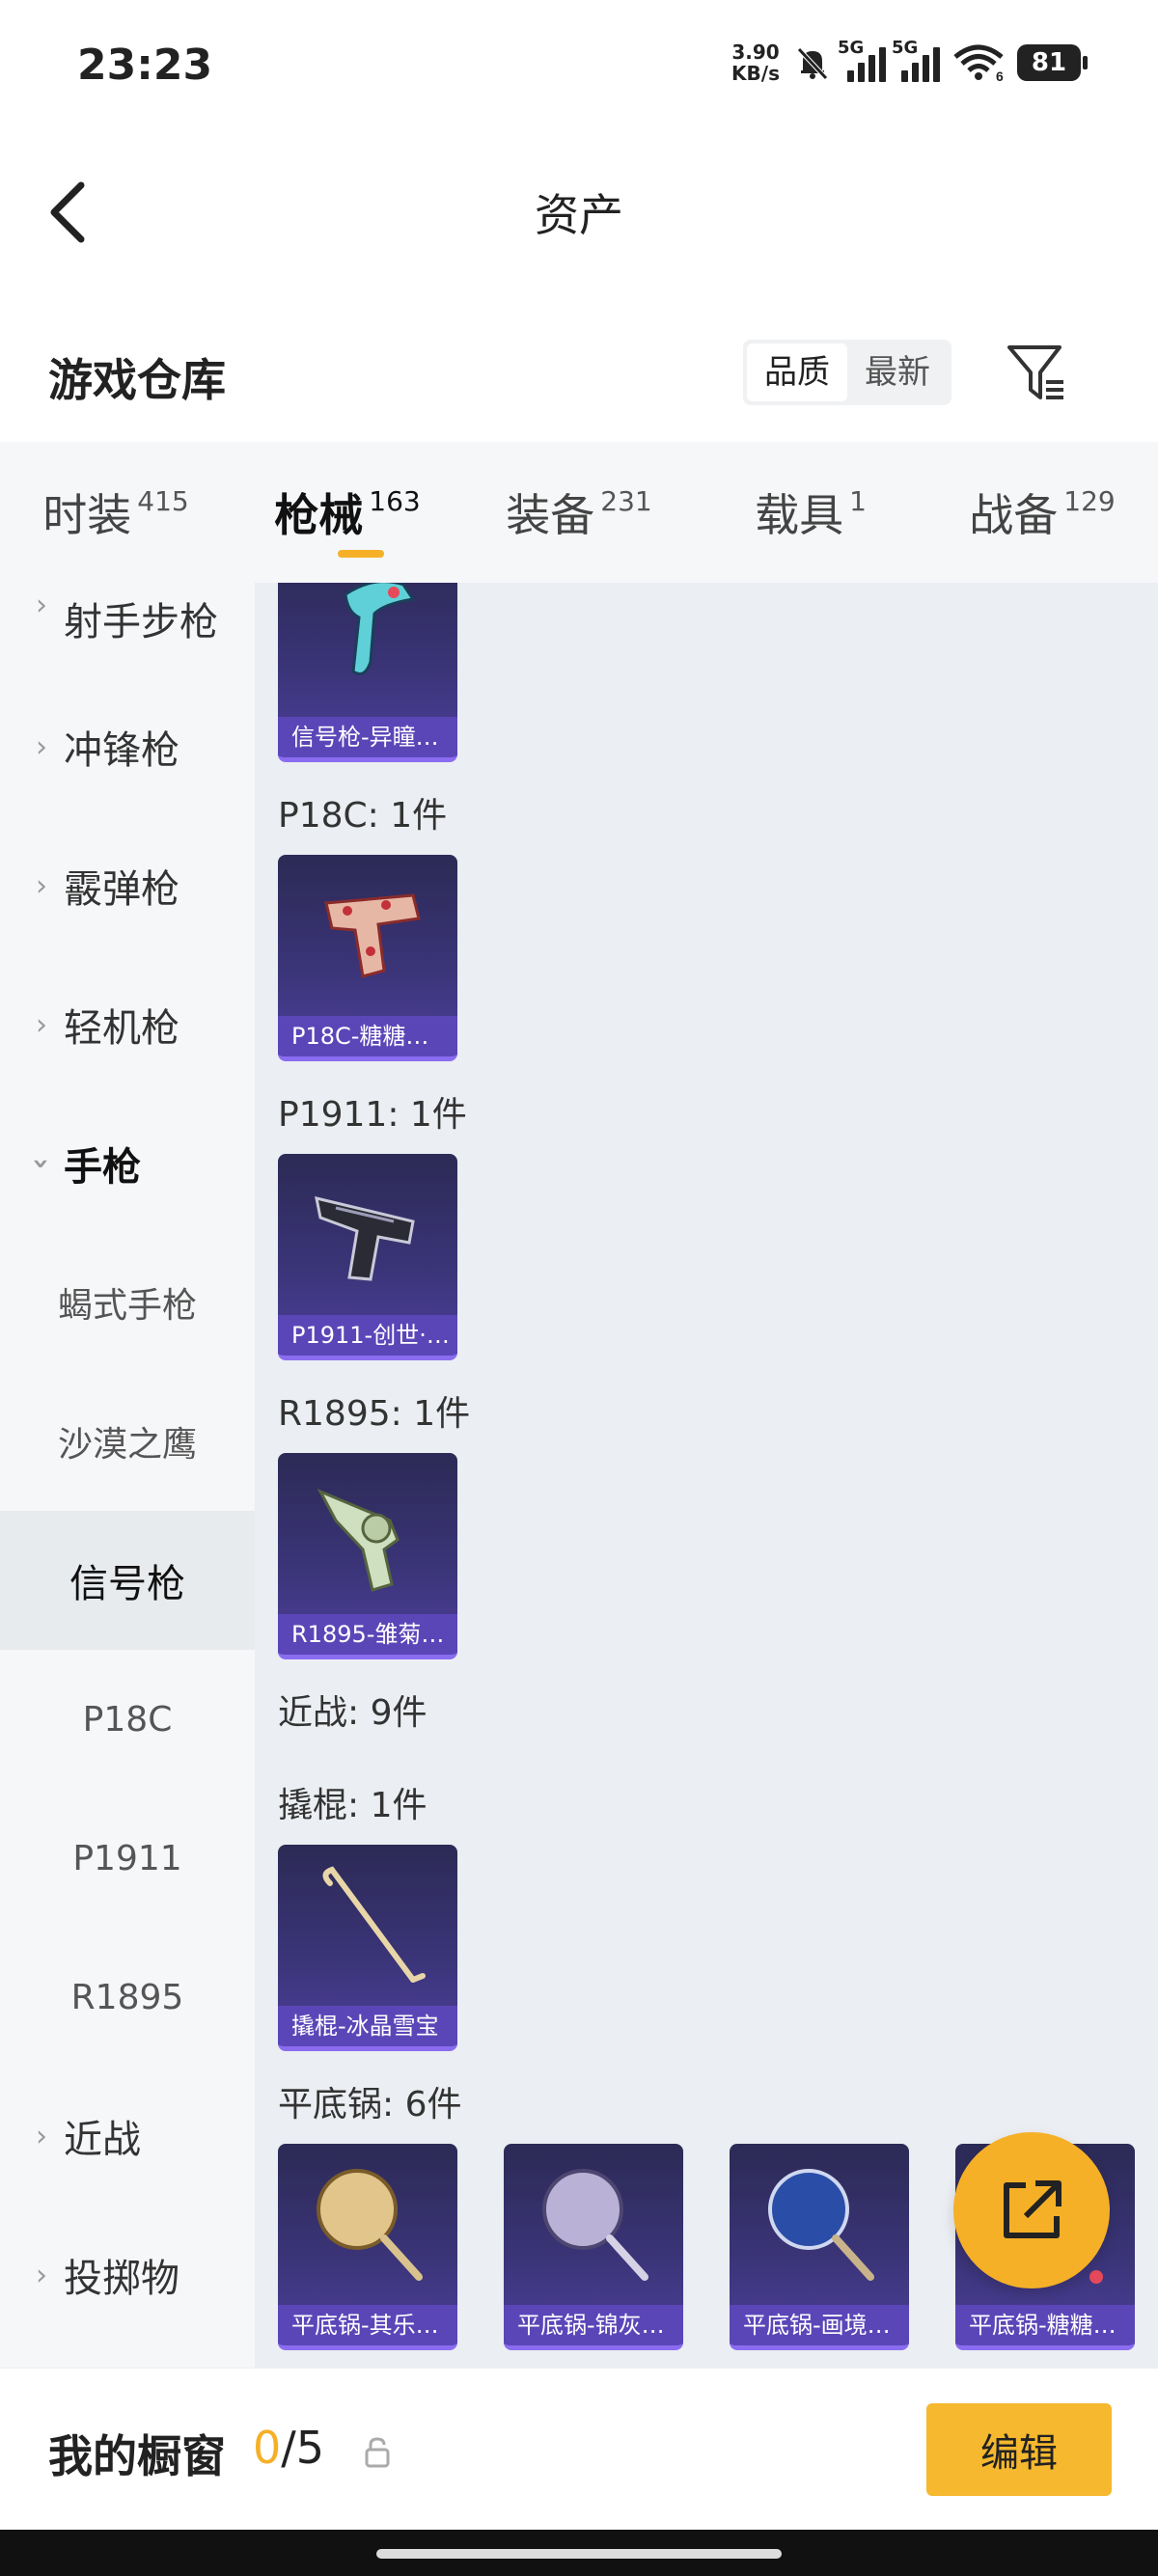  I want to click on item-card: 撬棍-冰晶雪宝, so click(367, 1948).